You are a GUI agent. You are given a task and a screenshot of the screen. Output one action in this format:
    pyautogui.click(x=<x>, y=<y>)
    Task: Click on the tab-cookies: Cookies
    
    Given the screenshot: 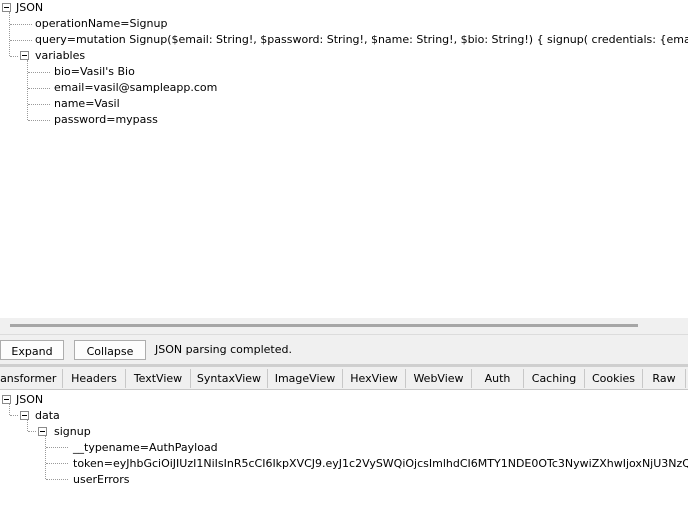 What is the action you would take?
    pyautogui.click(x=614, y=378)
    